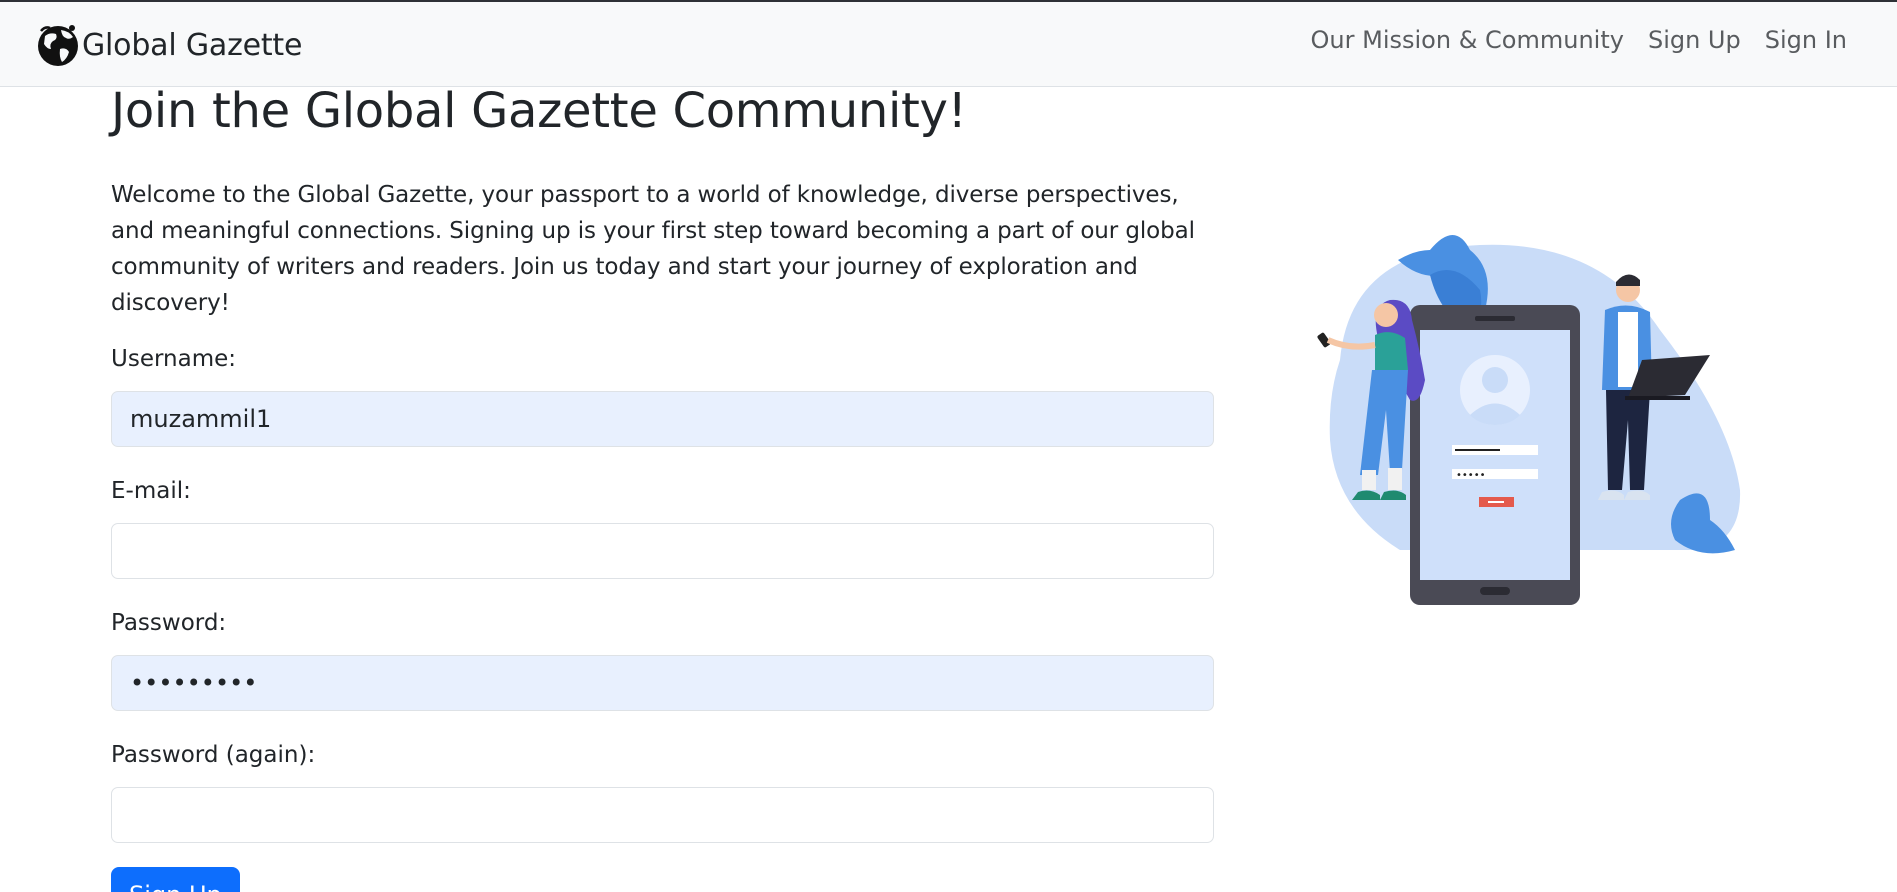 The width and height of the screenshot is (1897, 892). Describe the element at coordinates (151, 491) in the screenshot. I see `email-label: E-mail:` at that location.